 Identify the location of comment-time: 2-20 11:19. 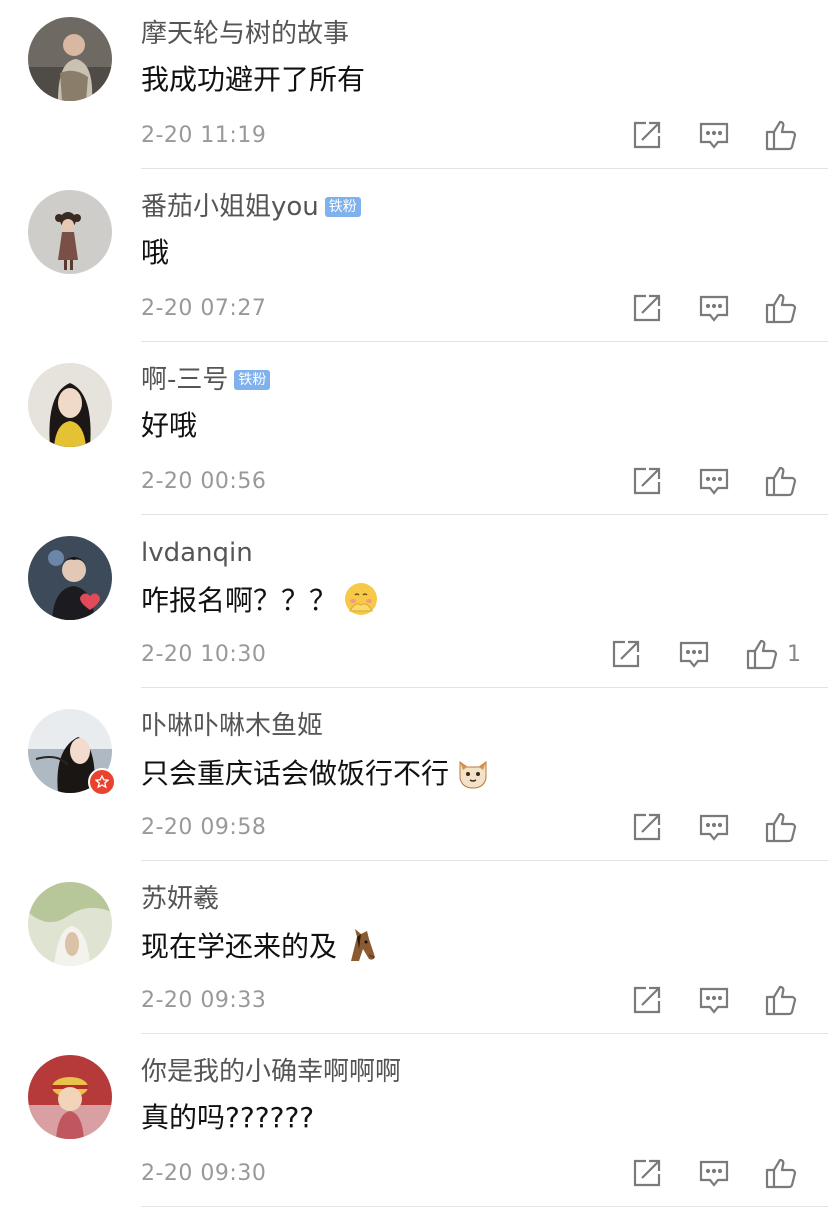
(204, 135).